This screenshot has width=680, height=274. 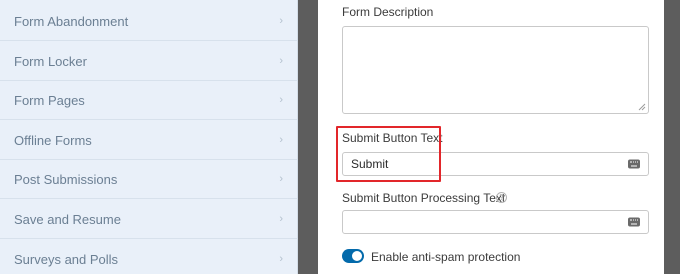 What do you see at coordinates (424, 198) in the screenshot?
I see `processing-text-label: Submit Button Processing Text` at bounding box center [424, 198].